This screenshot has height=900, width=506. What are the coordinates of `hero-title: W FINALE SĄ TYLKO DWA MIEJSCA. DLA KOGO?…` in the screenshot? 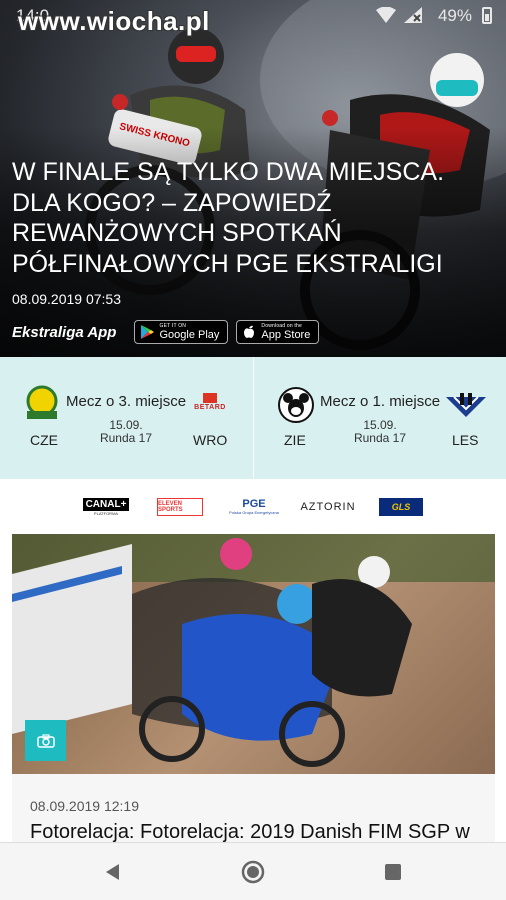 It's located at (254, 218).